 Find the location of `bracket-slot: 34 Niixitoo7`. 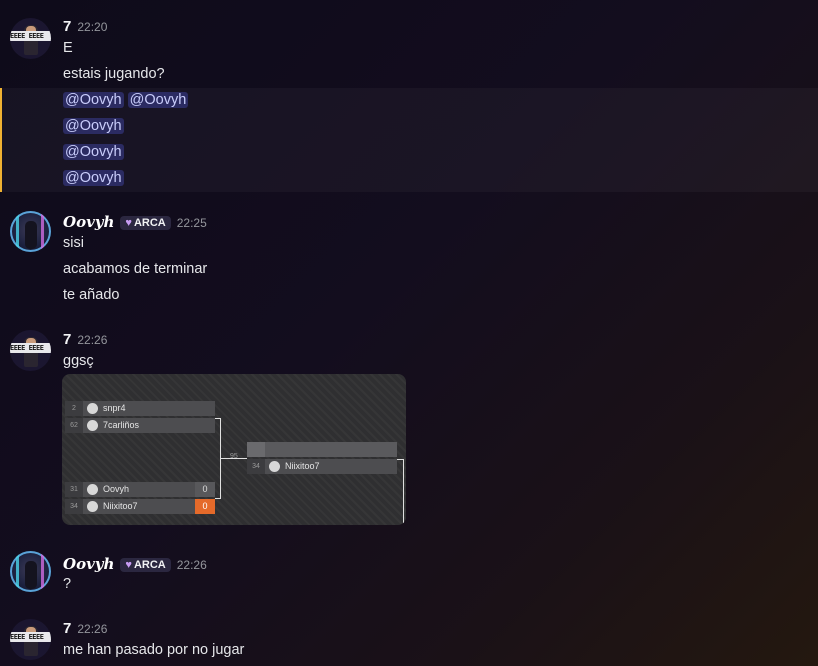

bracket-slot: 34 Niixitoo7 is located at coordinates (322, 466).